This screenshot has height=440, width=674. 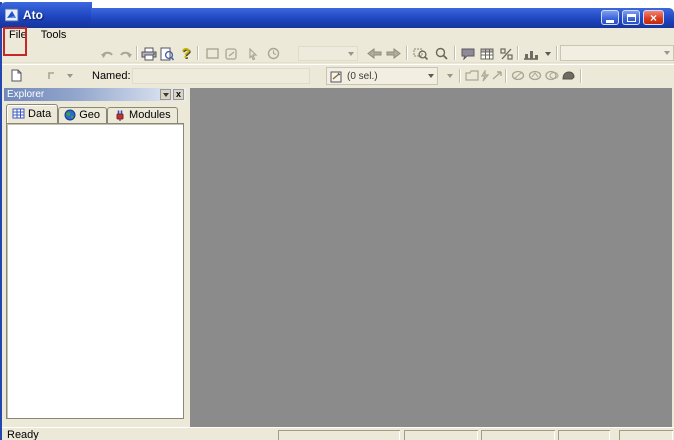 I want to click on print-button, so click(x=149, y=53).